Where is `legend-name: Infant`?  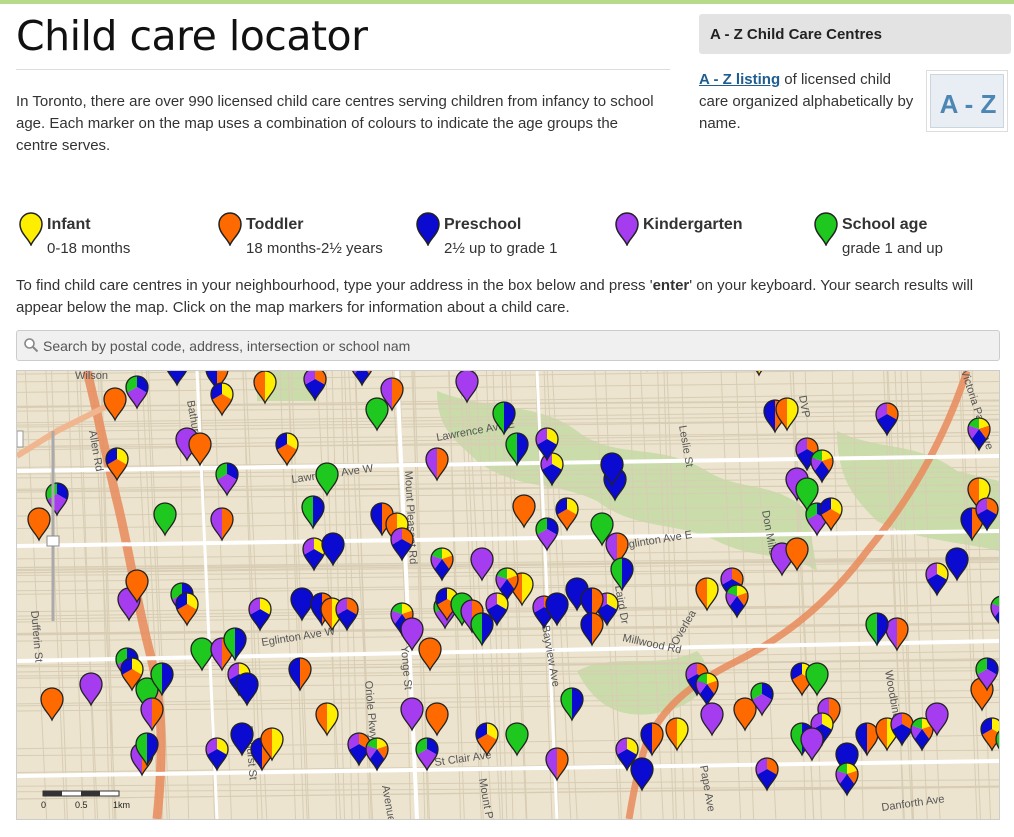 legend-name: Infant is located at coordinates (69, 224).